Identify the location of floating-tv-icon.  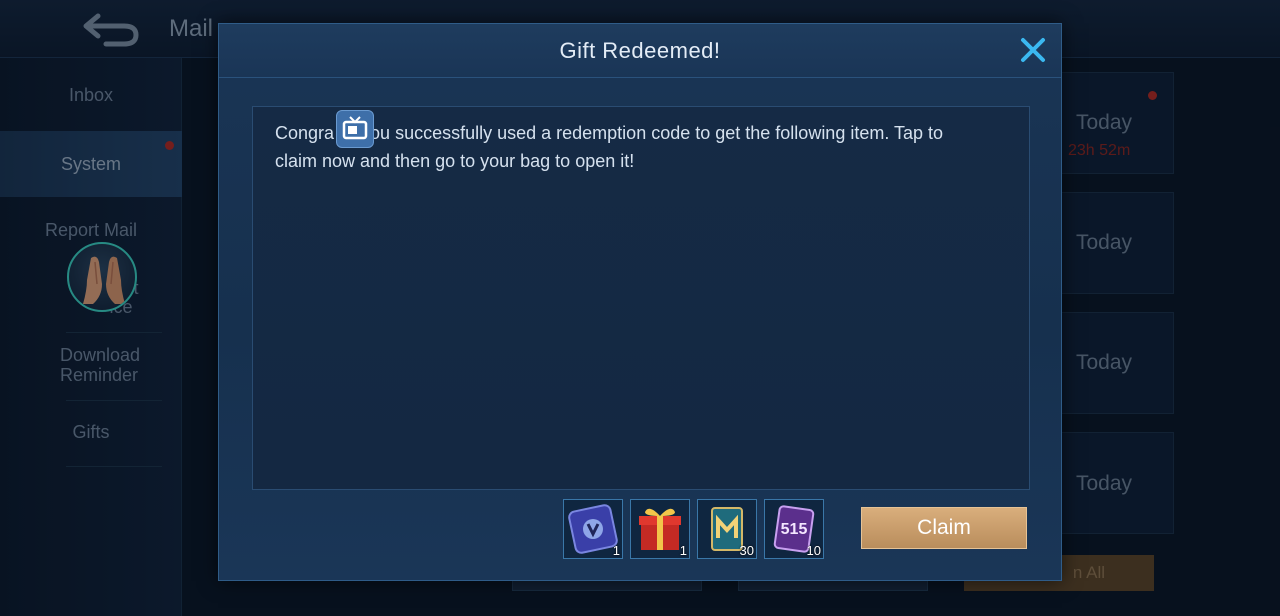
(355, 129).